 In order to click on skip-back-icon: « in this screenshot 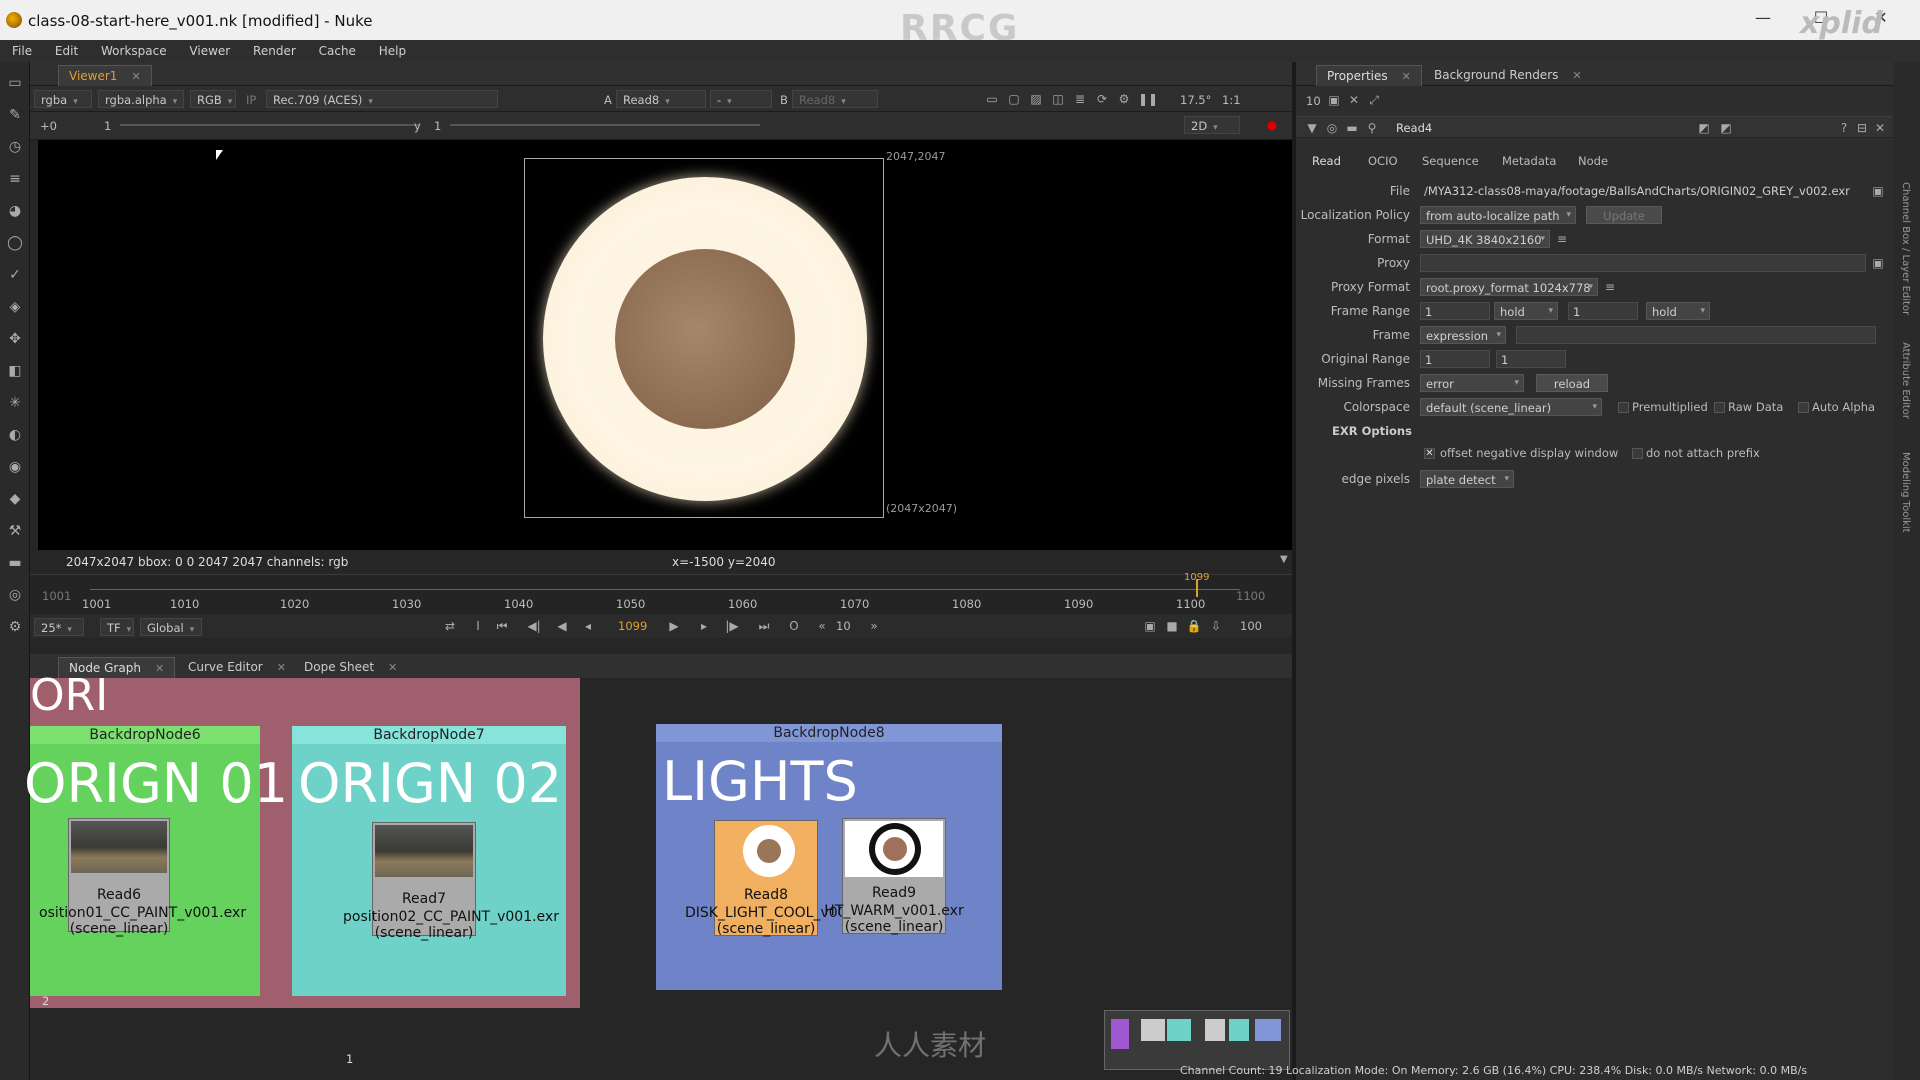, I will do `click(822, 626)`.